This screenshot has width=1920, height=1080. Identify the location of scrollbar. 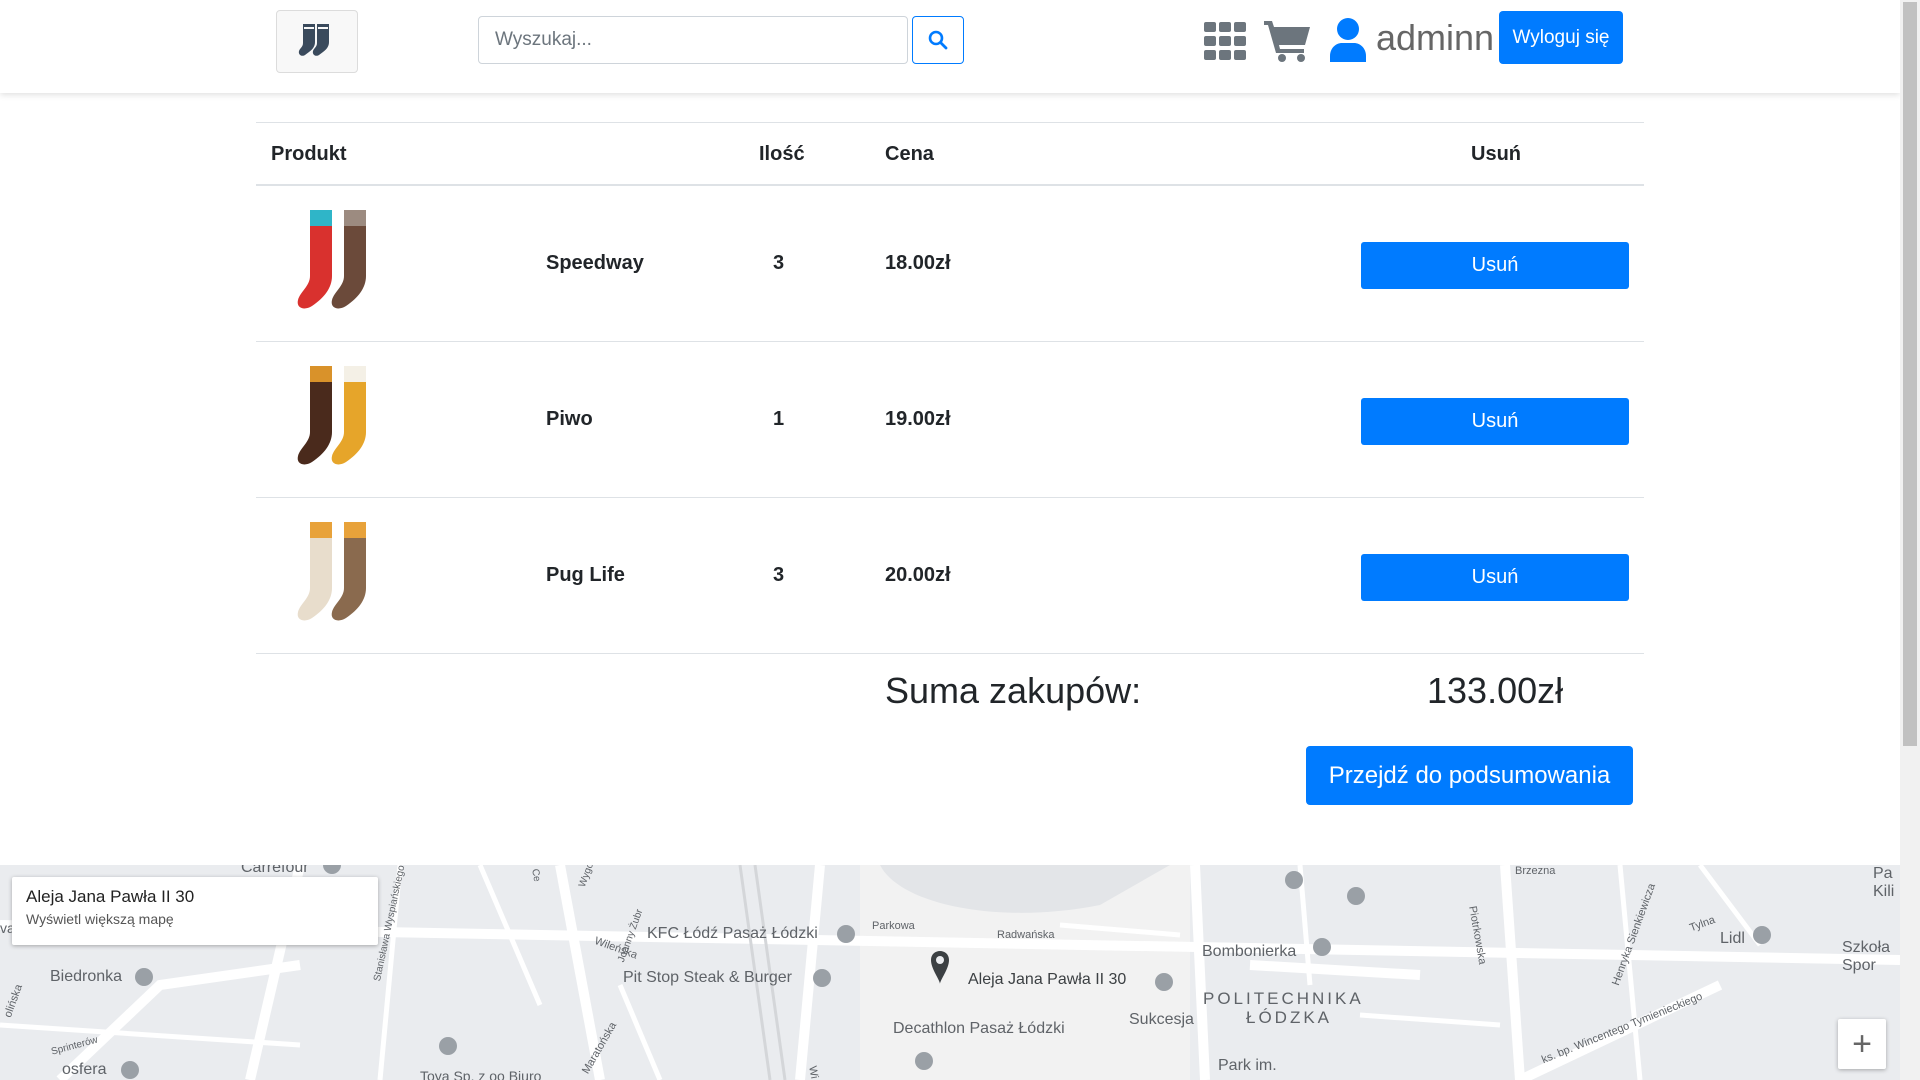
(1910, 540).